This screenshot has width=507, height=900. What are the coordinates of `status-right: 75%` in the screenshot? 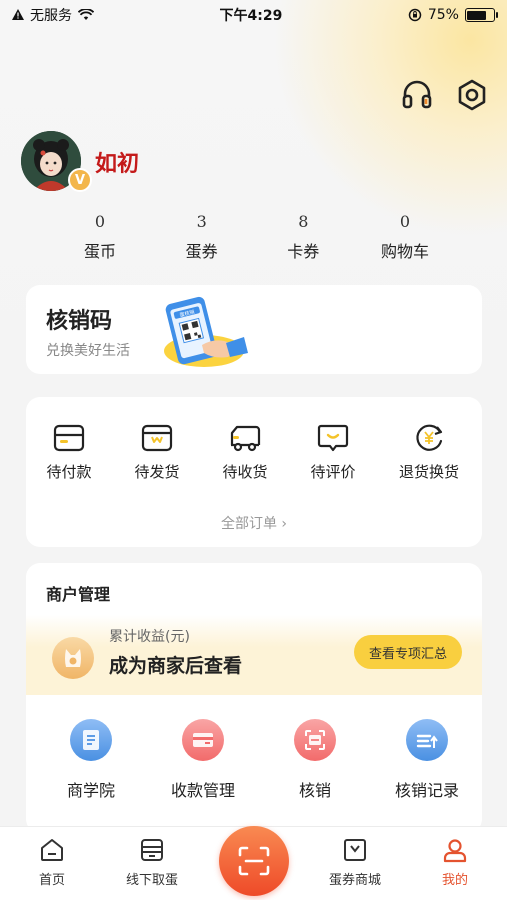 It's located at (453, 15).